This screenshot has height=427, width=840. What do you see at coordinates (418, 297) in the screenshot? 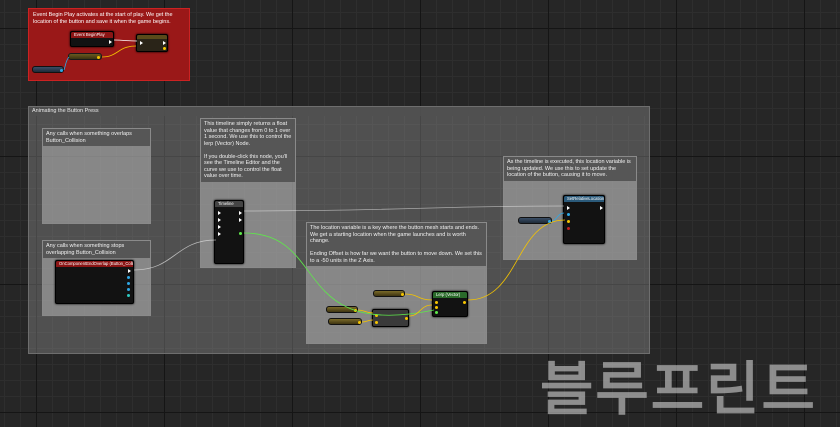
I see `vector-wire-start` at bounding box center [418, 297].